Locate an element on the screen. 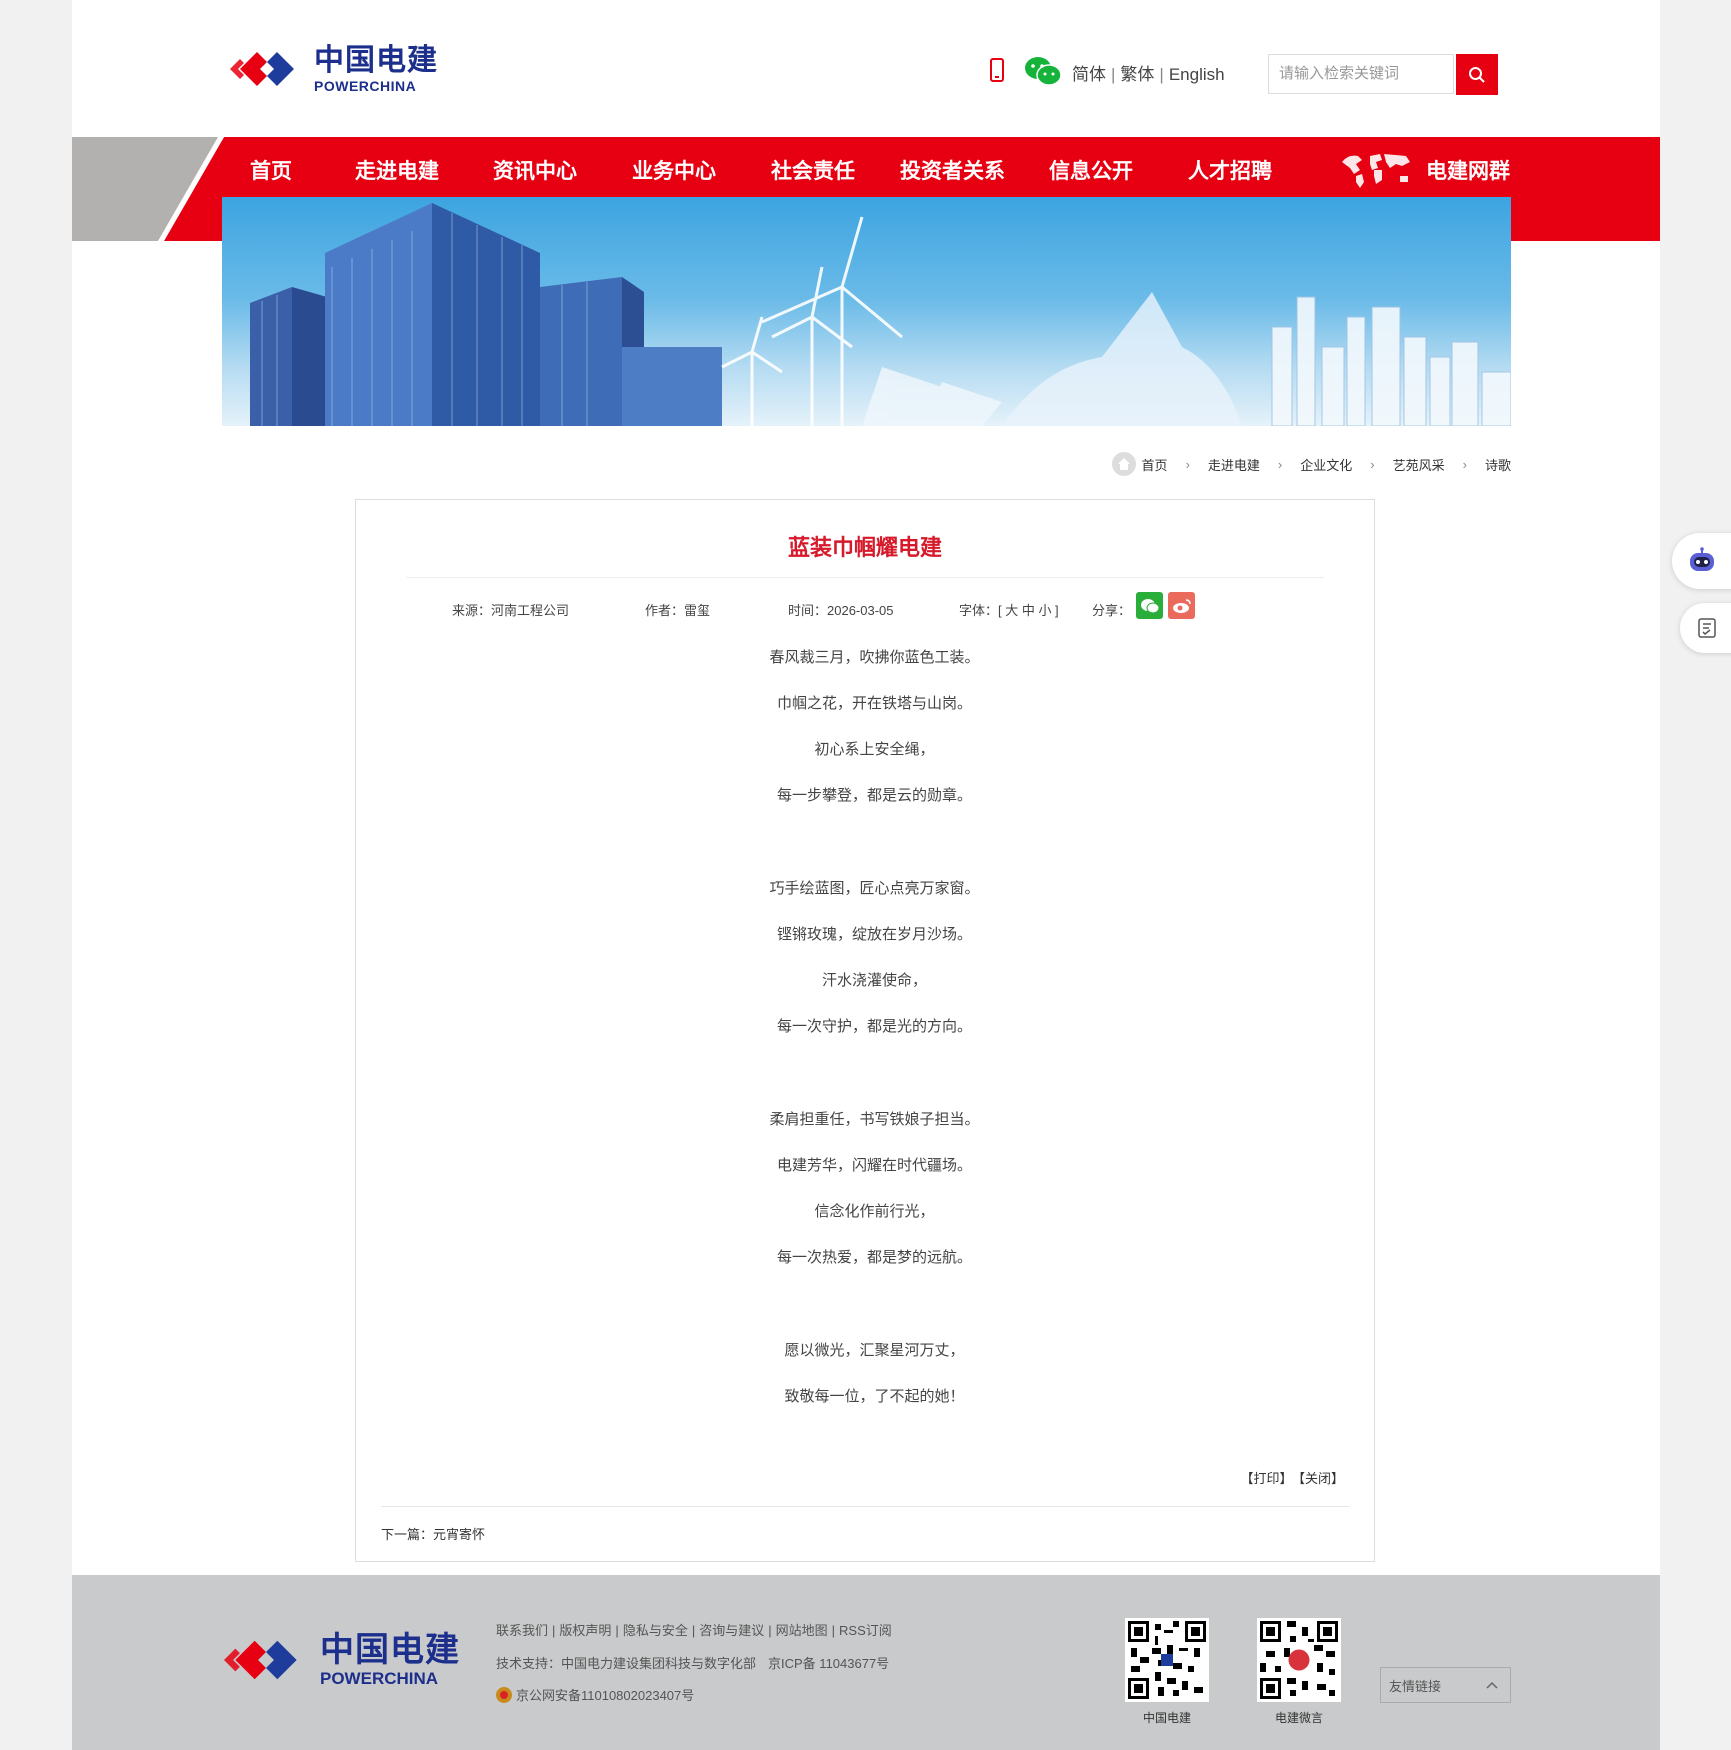 Image resolution: width=1731 pixels, height=1750 pixels. language-switcher: 简体 | 繁体 | English is located at coordinates (1148, 74).